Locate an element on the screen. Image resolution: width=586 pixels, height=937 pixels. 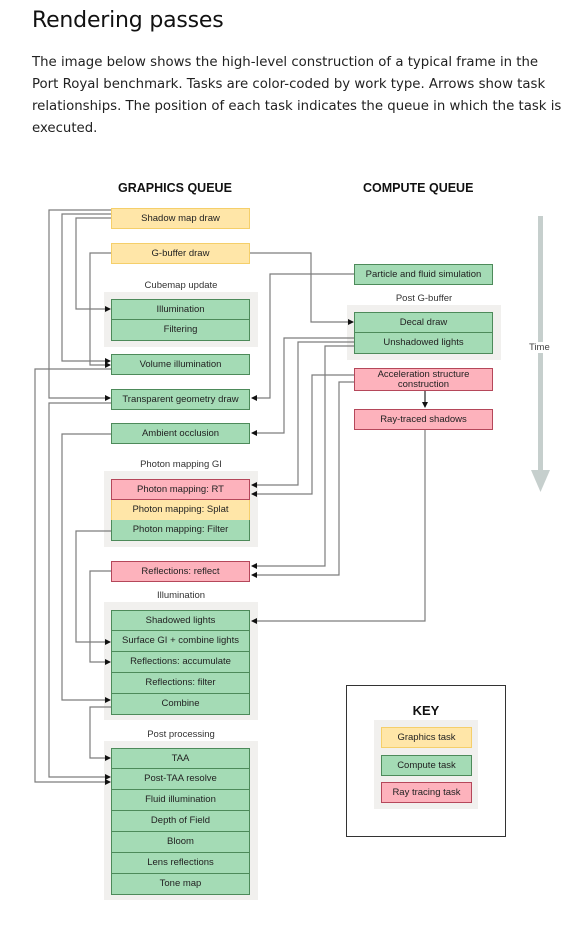
task-fluid-illumination: Fluid illumination is located at coordinates (180, 800).